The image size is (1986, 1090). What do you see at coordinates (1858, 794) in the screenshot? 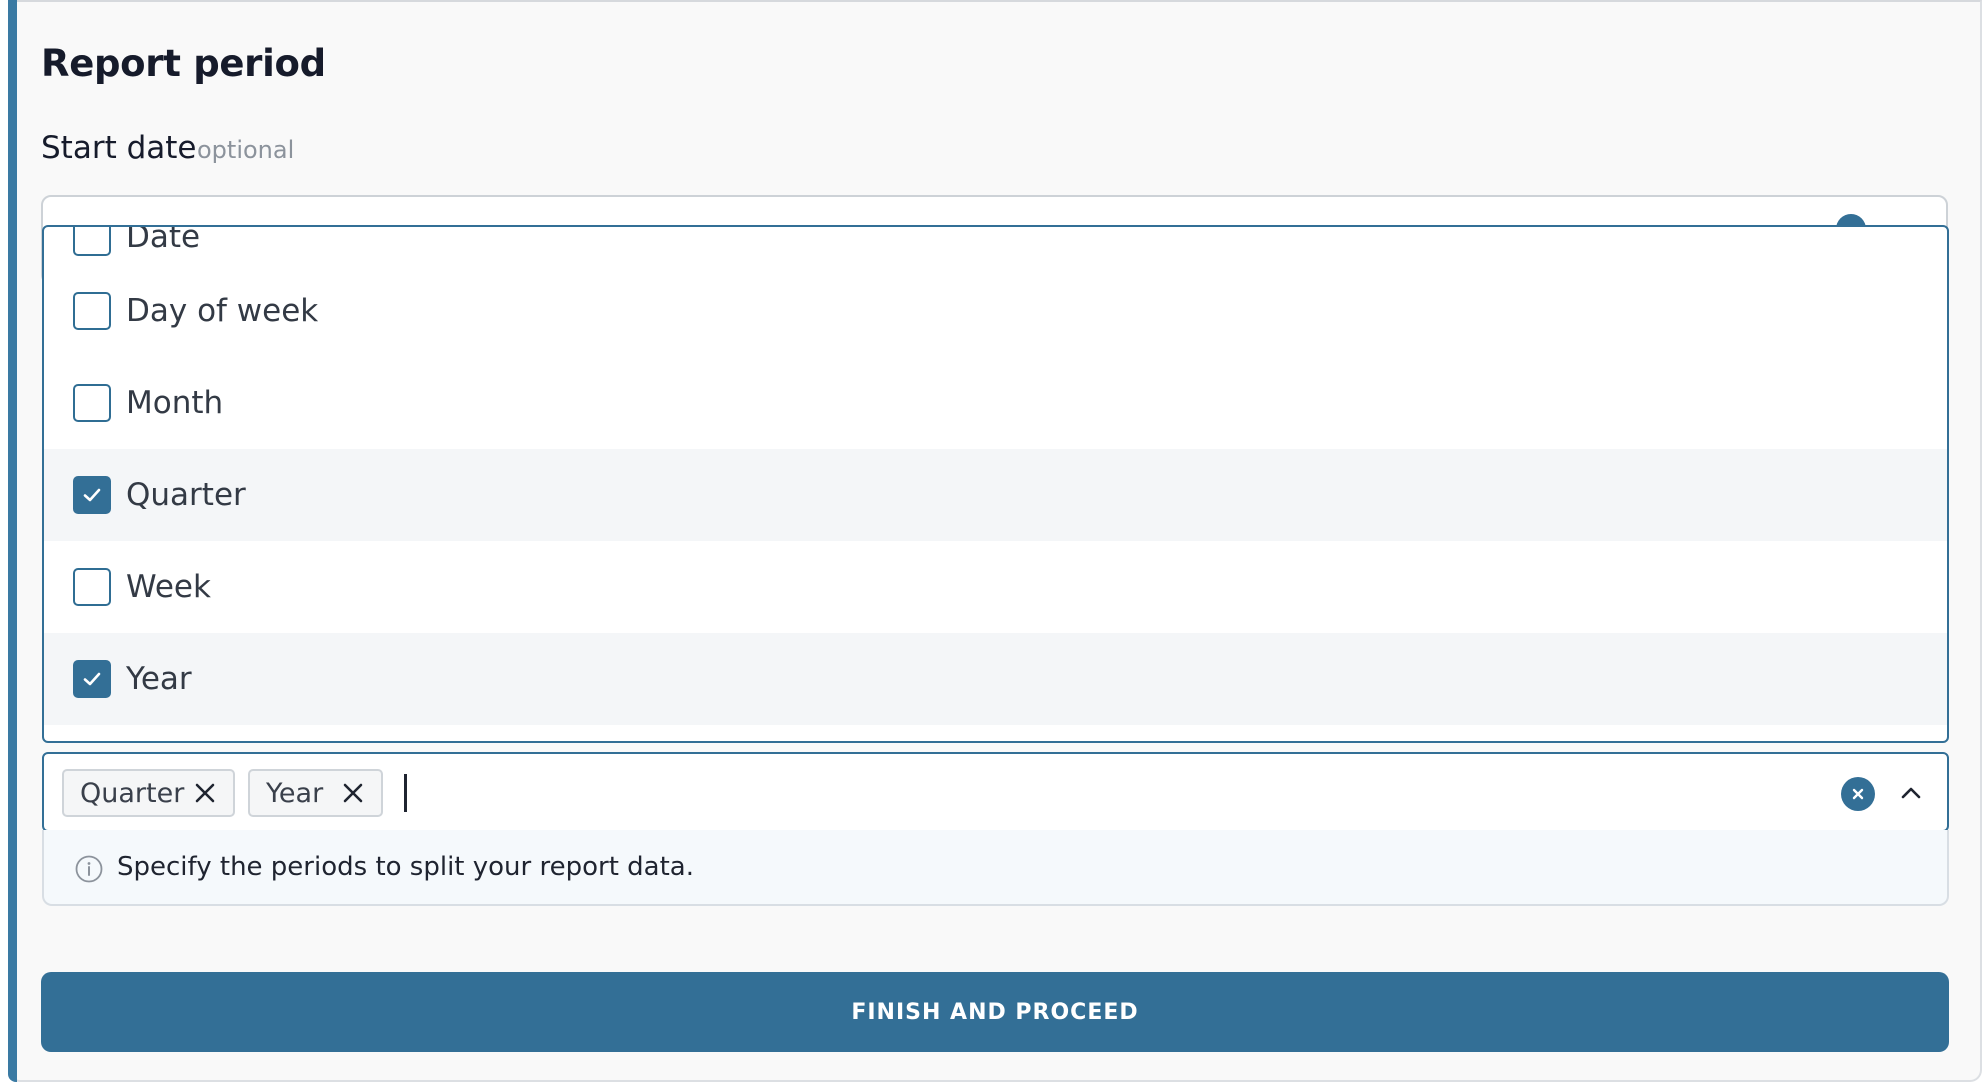
I see `clear-all-icon` at bounding box center [1858, 794].